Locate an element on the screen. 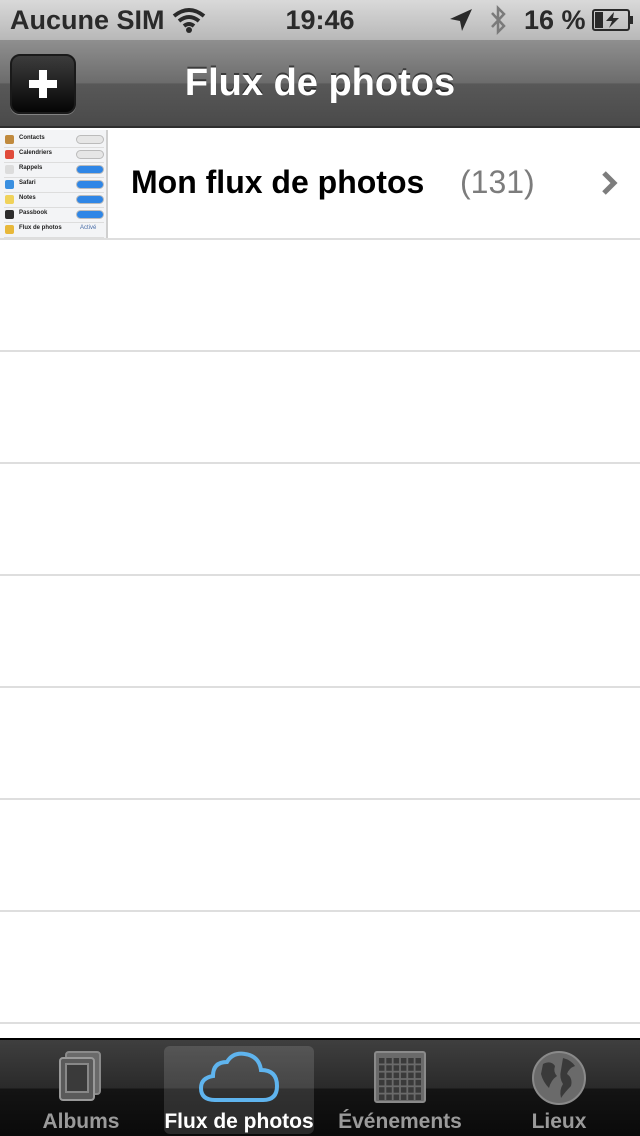 The height and width of the screenshot is (1136, 640). tab-albums: Albums is located at coordinates (81, 1090).